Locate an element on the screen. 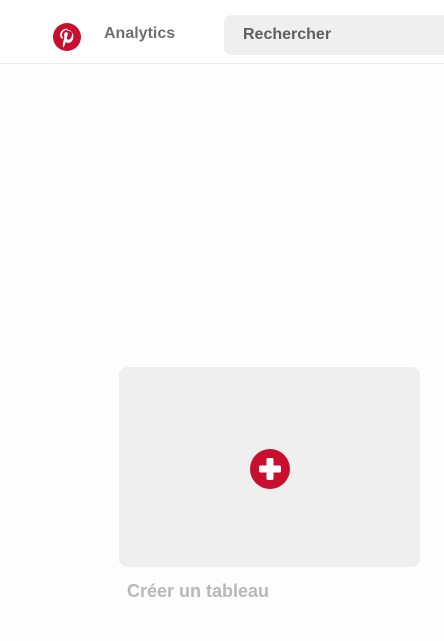  top-header: Analytics is located at coordinates (222, 32).